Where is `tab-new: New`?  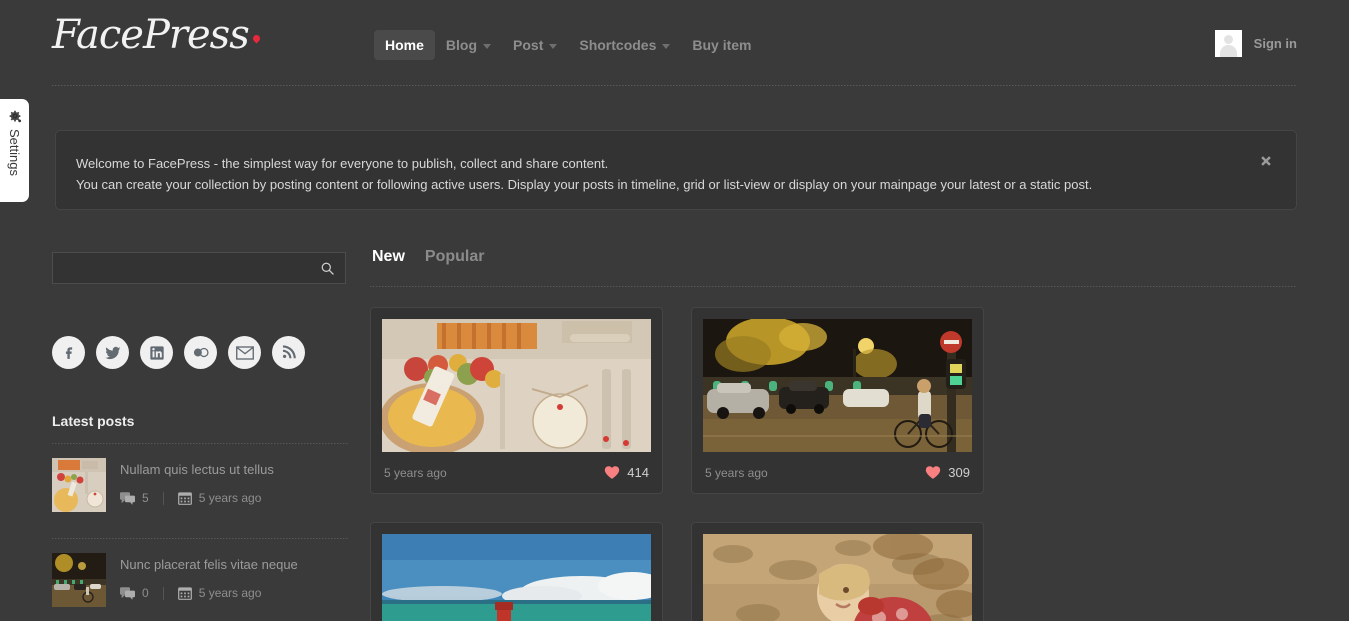 tab-new: New is located at coordinates (388, 257).